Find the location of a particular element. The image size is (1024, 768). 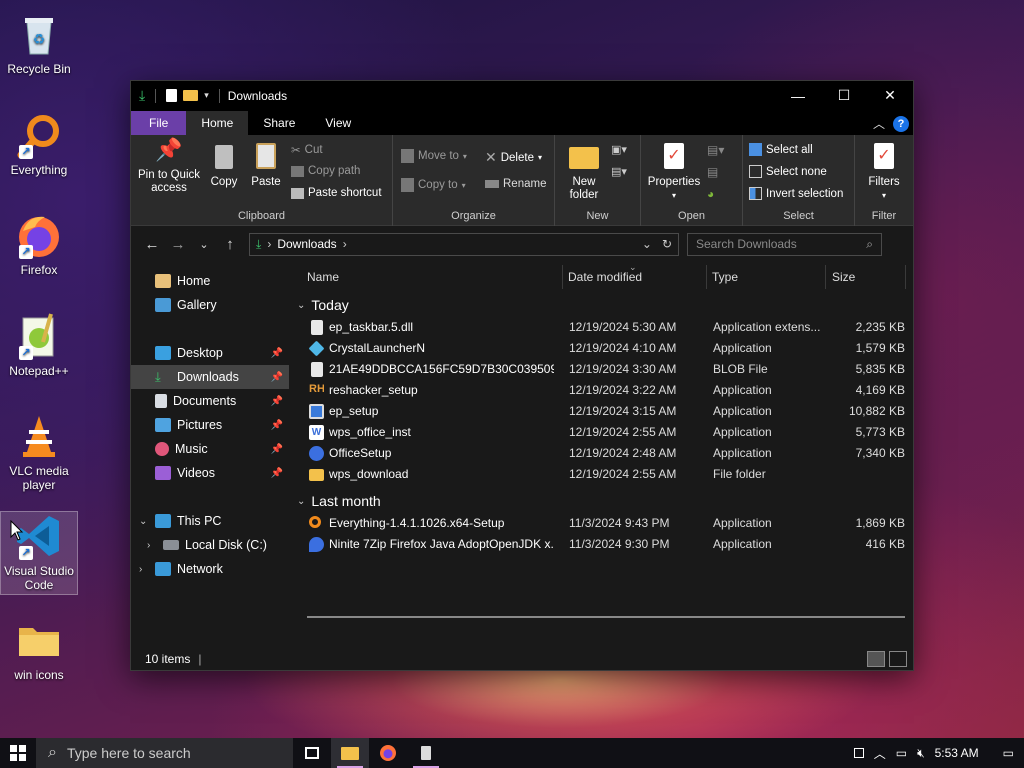

nav-item-network: › Network is located at coordinates (210, 569).